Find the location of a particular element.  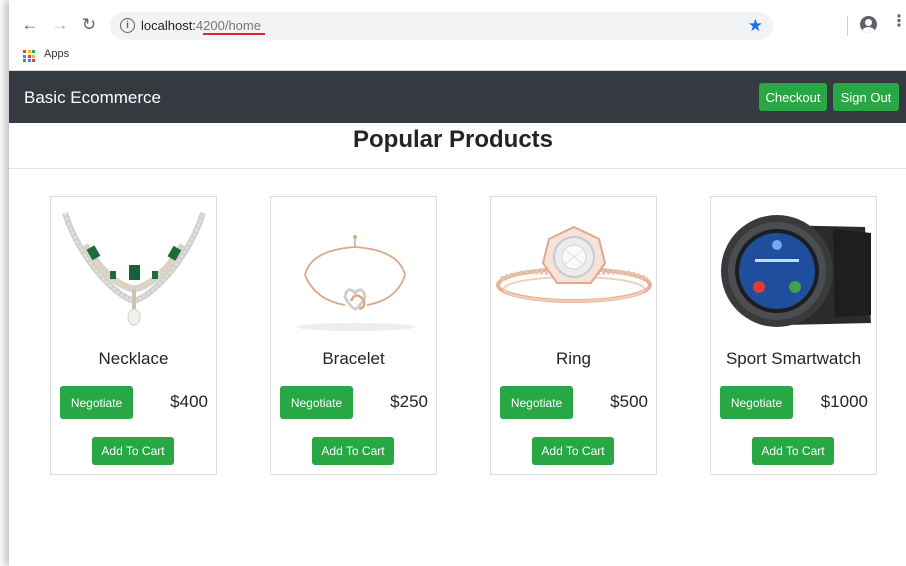

forward-arrow-icon: → is located at coordinates (60, 25).